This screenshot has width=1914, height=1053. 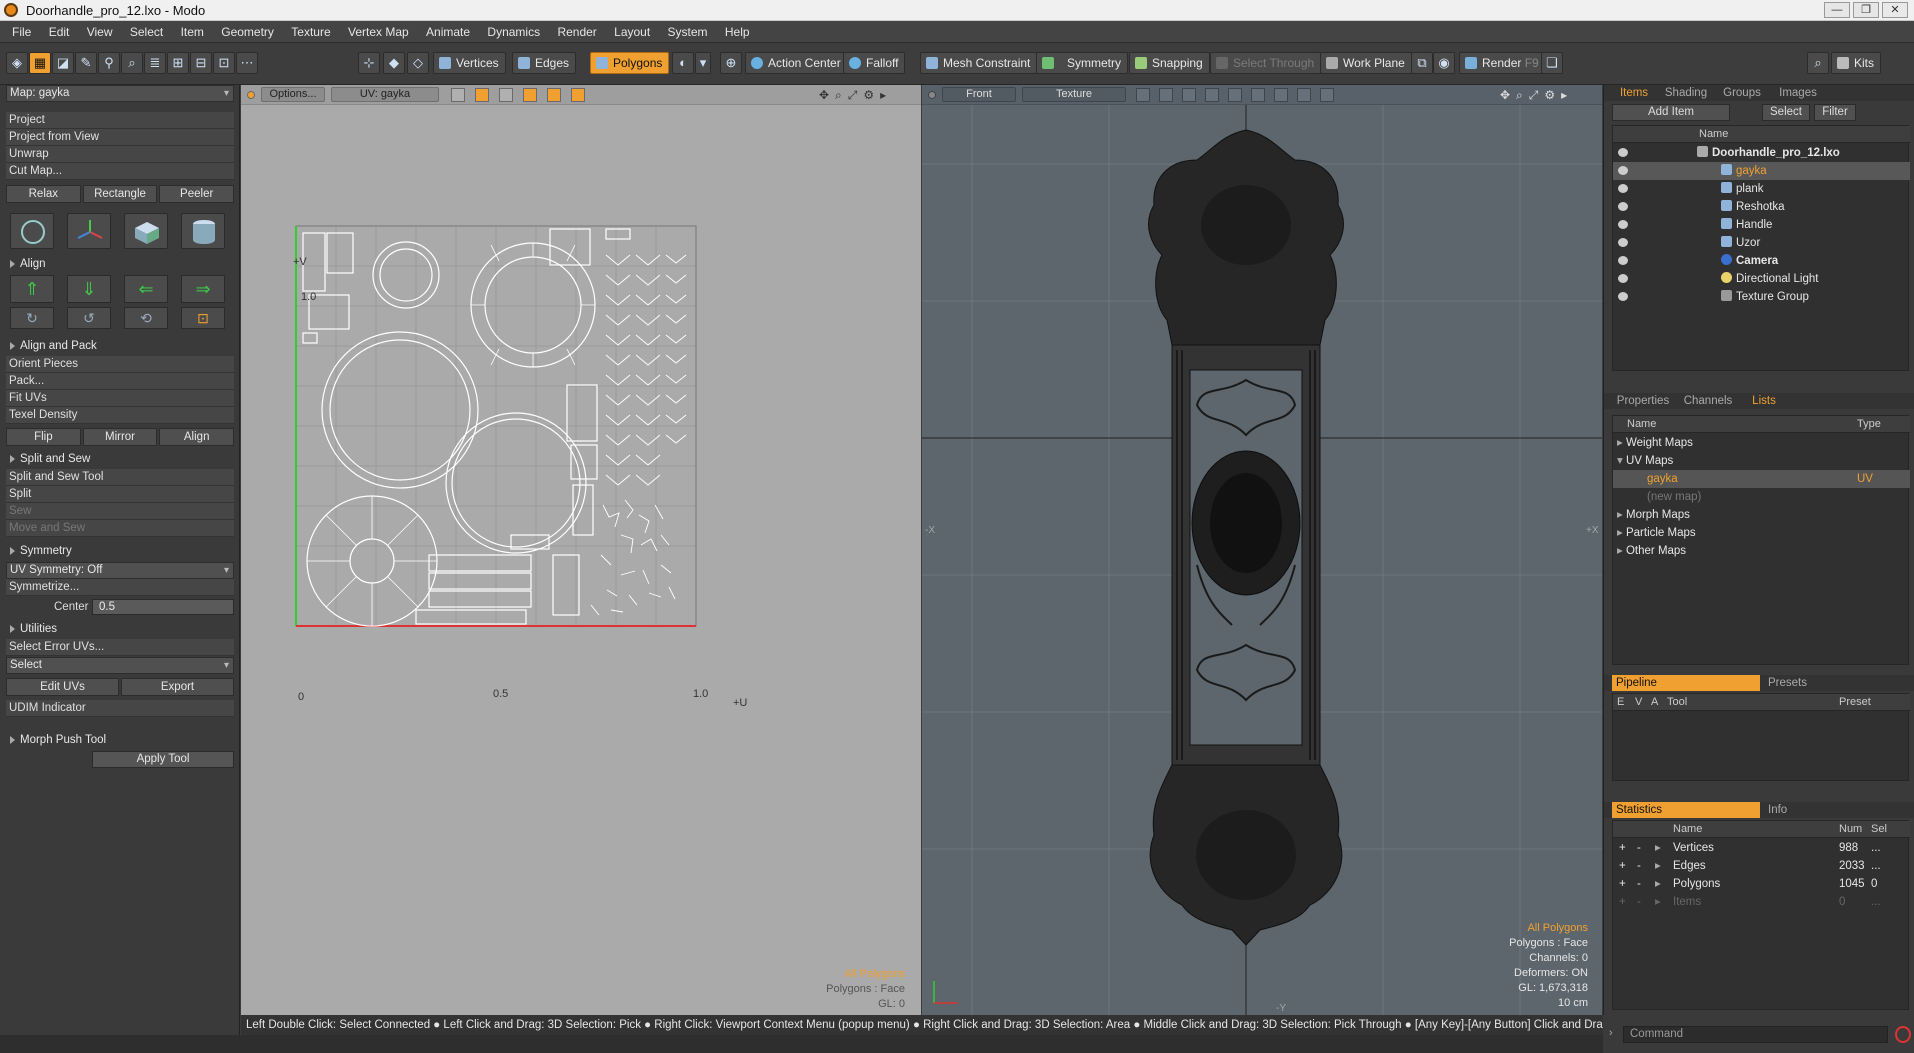 What do you see at coordinates (32, 231) in the screenshot?
I see `uv-island-icon` at bounding box center [32, 231].